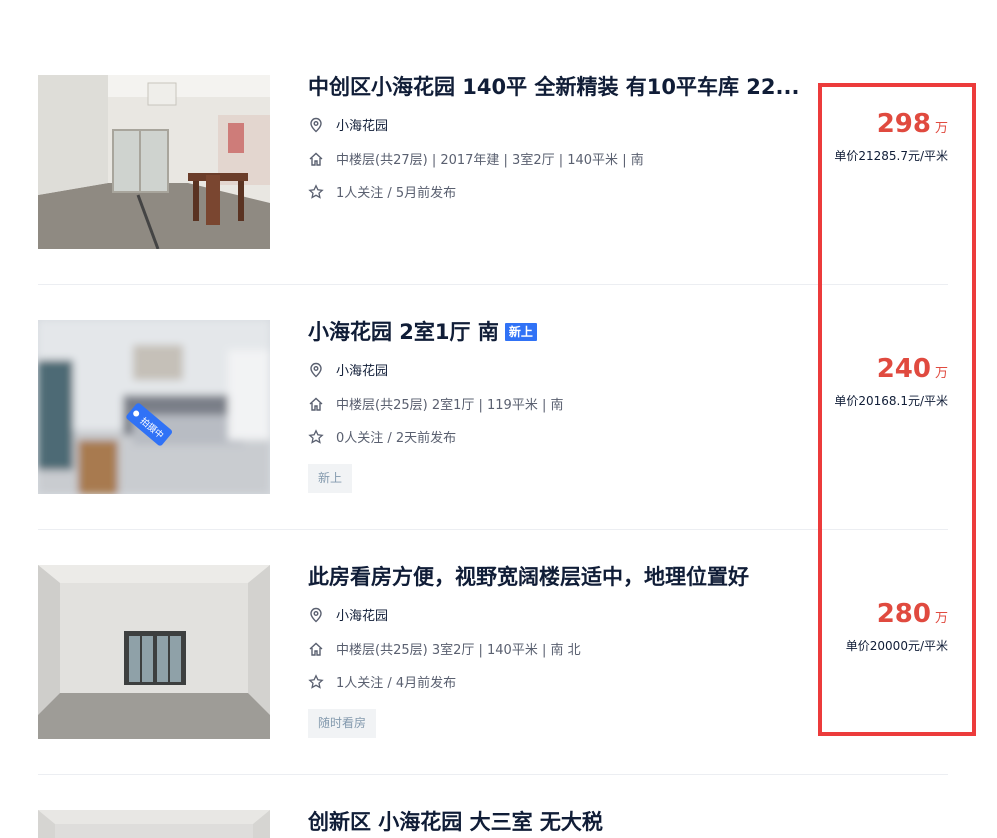 This screenshot has width=997, height=838. I want to click on listing-house-info-3: 中楼层(共25层) 3室2厅 | 140平米 | 南 北, so click(458, 650).